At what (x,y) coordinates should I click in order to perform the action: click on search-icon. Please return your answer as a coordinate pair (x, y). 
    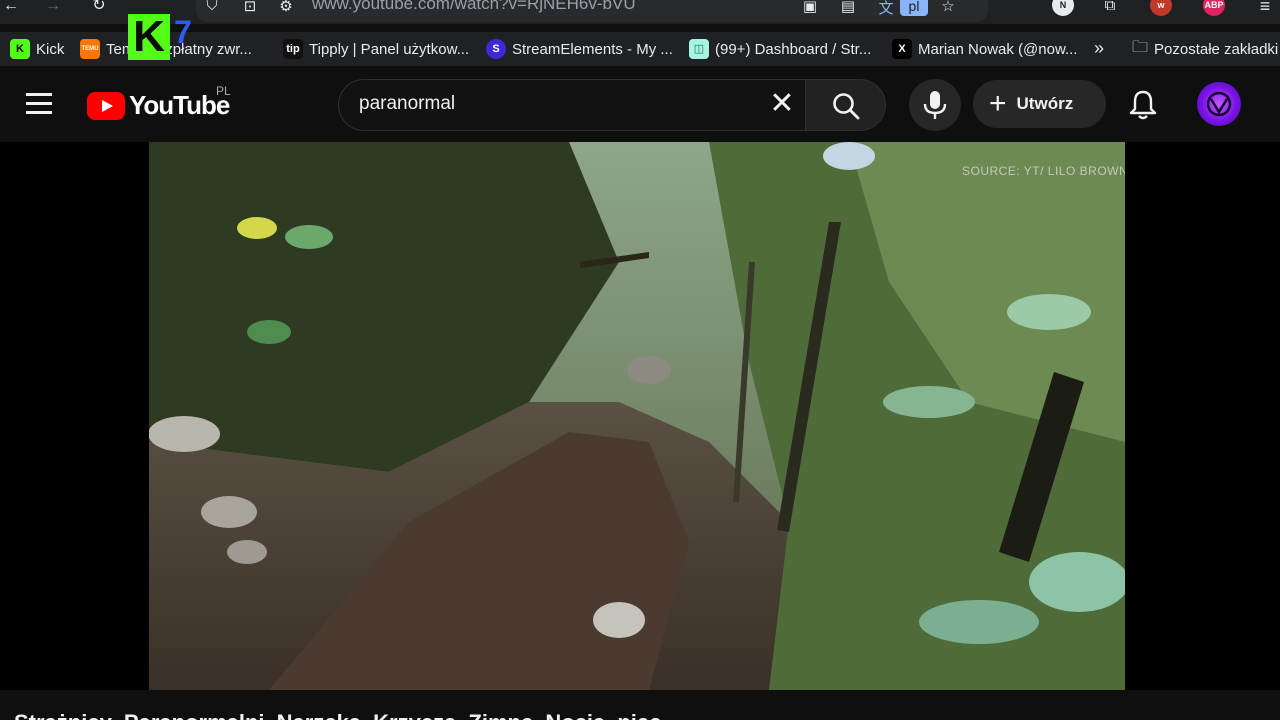
    Looking at the image, I should click on (846, 106).